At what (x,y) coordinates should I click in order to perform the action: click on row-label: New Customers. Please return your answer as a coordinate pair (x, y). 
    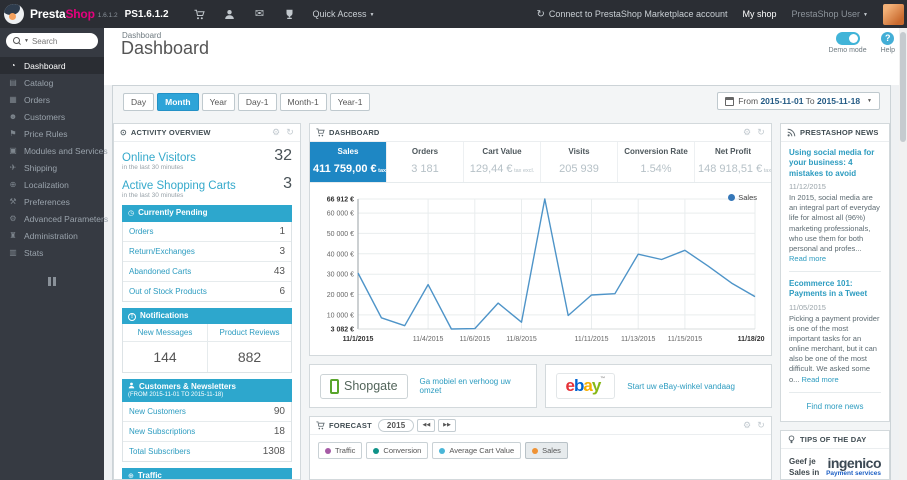
    Looking at the image, I should click on (157, 411).